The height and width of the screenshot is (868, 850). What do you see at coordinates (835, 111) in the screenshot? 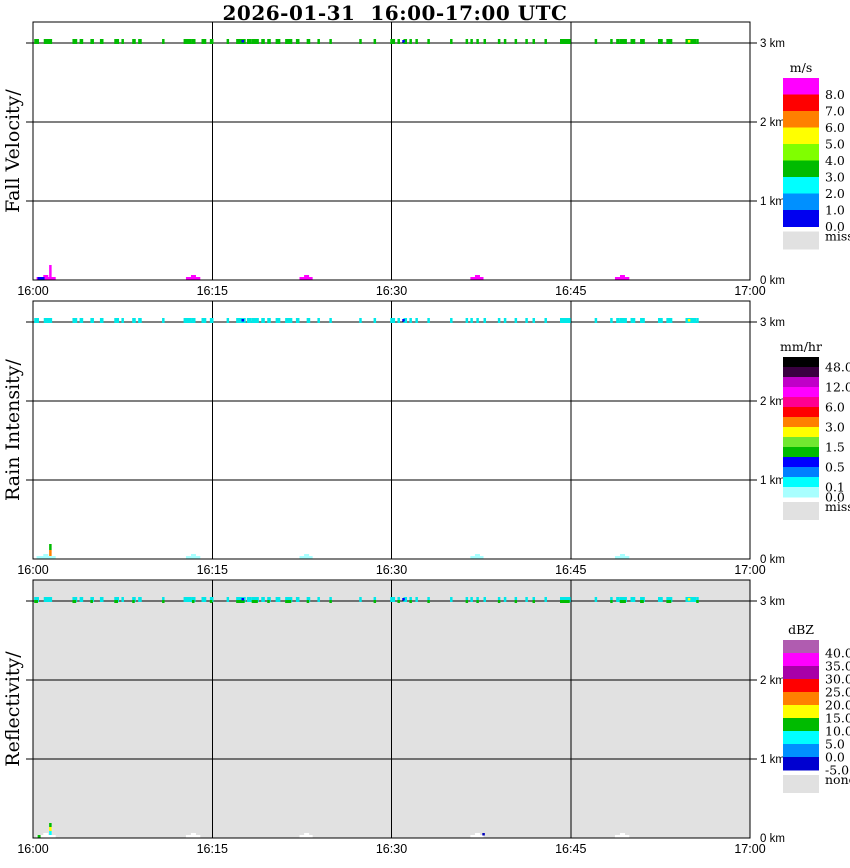
I see `colorbar-value-label: 7.0` at bounding box center [835, 111].